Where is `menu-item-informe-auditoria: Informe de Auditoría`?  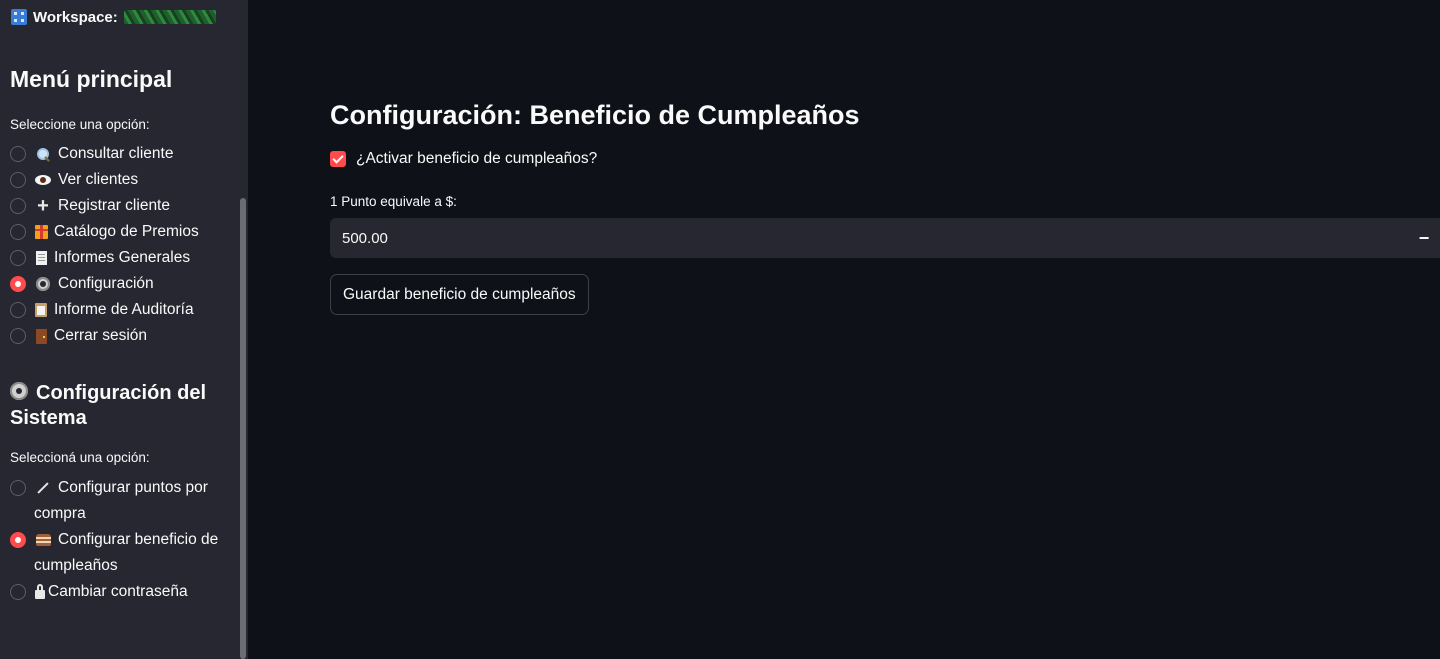
menu-item-informe-auditoria: Informe de Auditoría is located at coordinates (102, 310).